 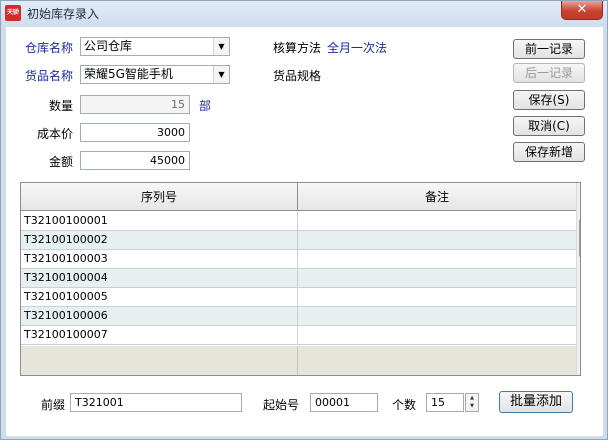 What do you see at coordinates (304, 13) in the screenshot?
I see `title-bar: 天骄 初始库存录入 ✕` at bounding box center [304, 13].